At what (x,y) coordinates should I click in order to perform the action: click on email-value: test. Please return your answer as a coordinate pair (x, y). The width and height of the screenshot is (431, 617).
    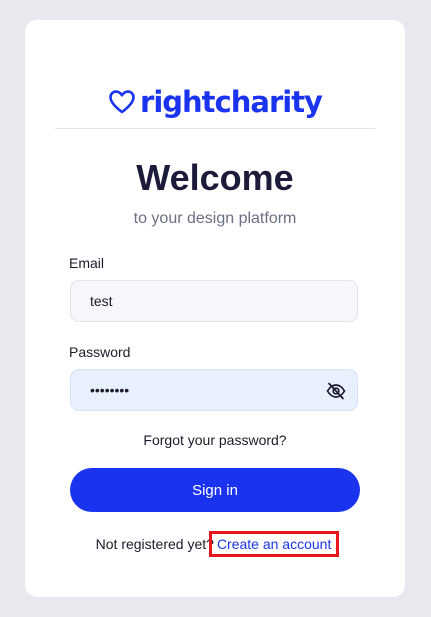
    Looking at the image, I should click on (101, 301).